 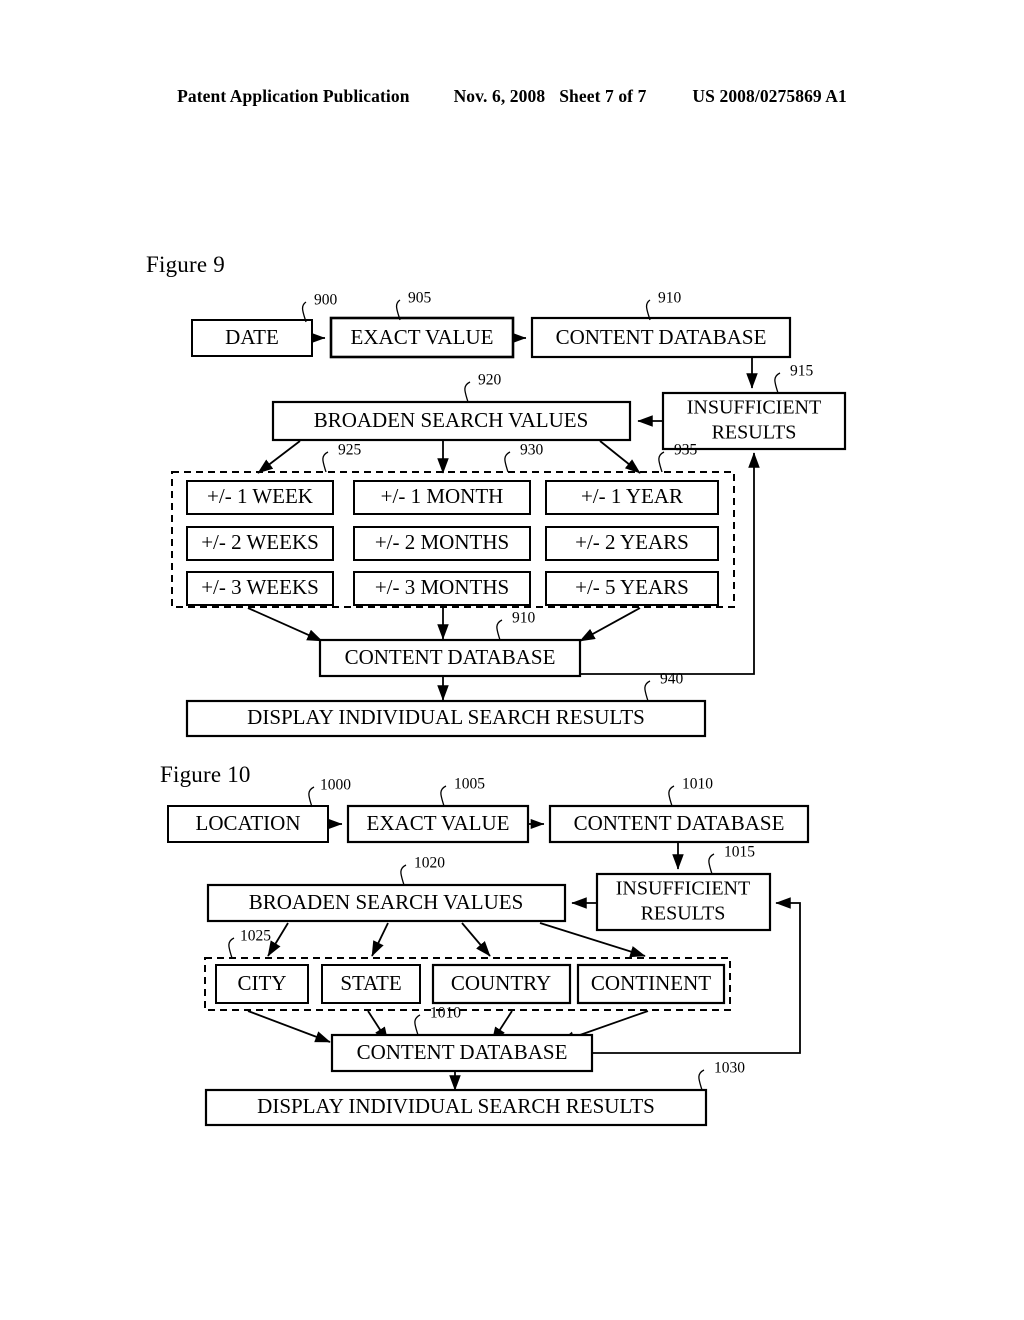 I want to click on fig10-node-content-database-bottom-label: CONTENT DATABASE, so click(x=462, y=1052).